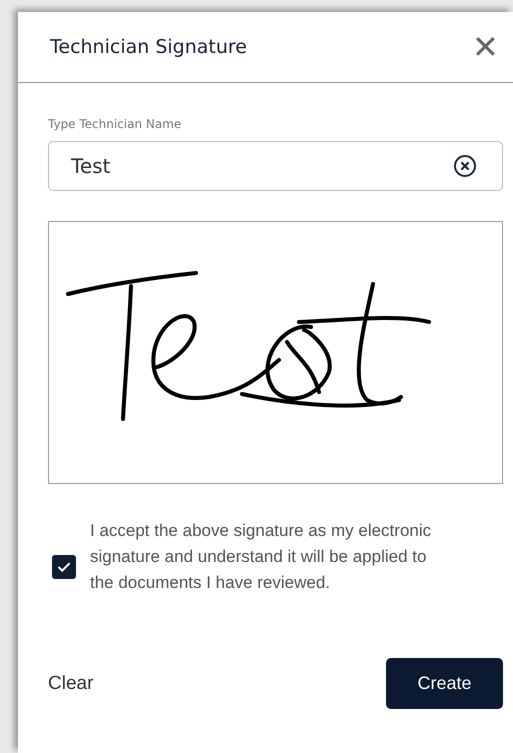 The height and width of the screenshot is (753, 513). Describe the element at coordinates (64, 567) in the screenshot. I see `accept-checkbox` at that location.